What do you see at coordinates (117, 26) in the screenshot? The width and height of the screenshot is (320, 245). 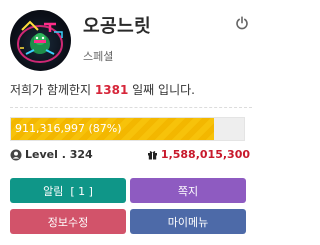 I see `profile-name: 오공느릿` at bounding box center [117, 26].